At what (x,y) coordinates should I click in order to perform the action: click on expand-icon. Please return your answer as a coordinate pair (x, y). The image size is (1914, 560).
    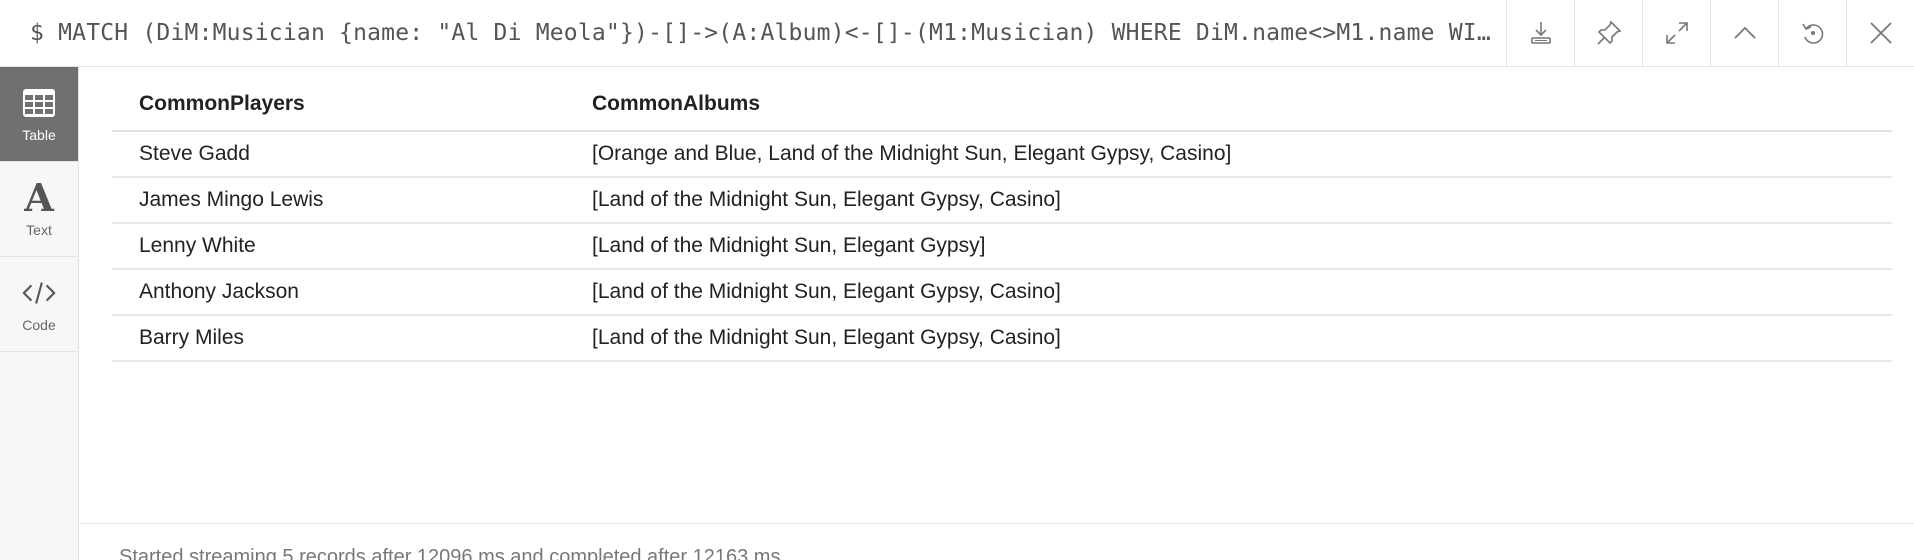
    Looking at the image, I should click on (1676, 33).